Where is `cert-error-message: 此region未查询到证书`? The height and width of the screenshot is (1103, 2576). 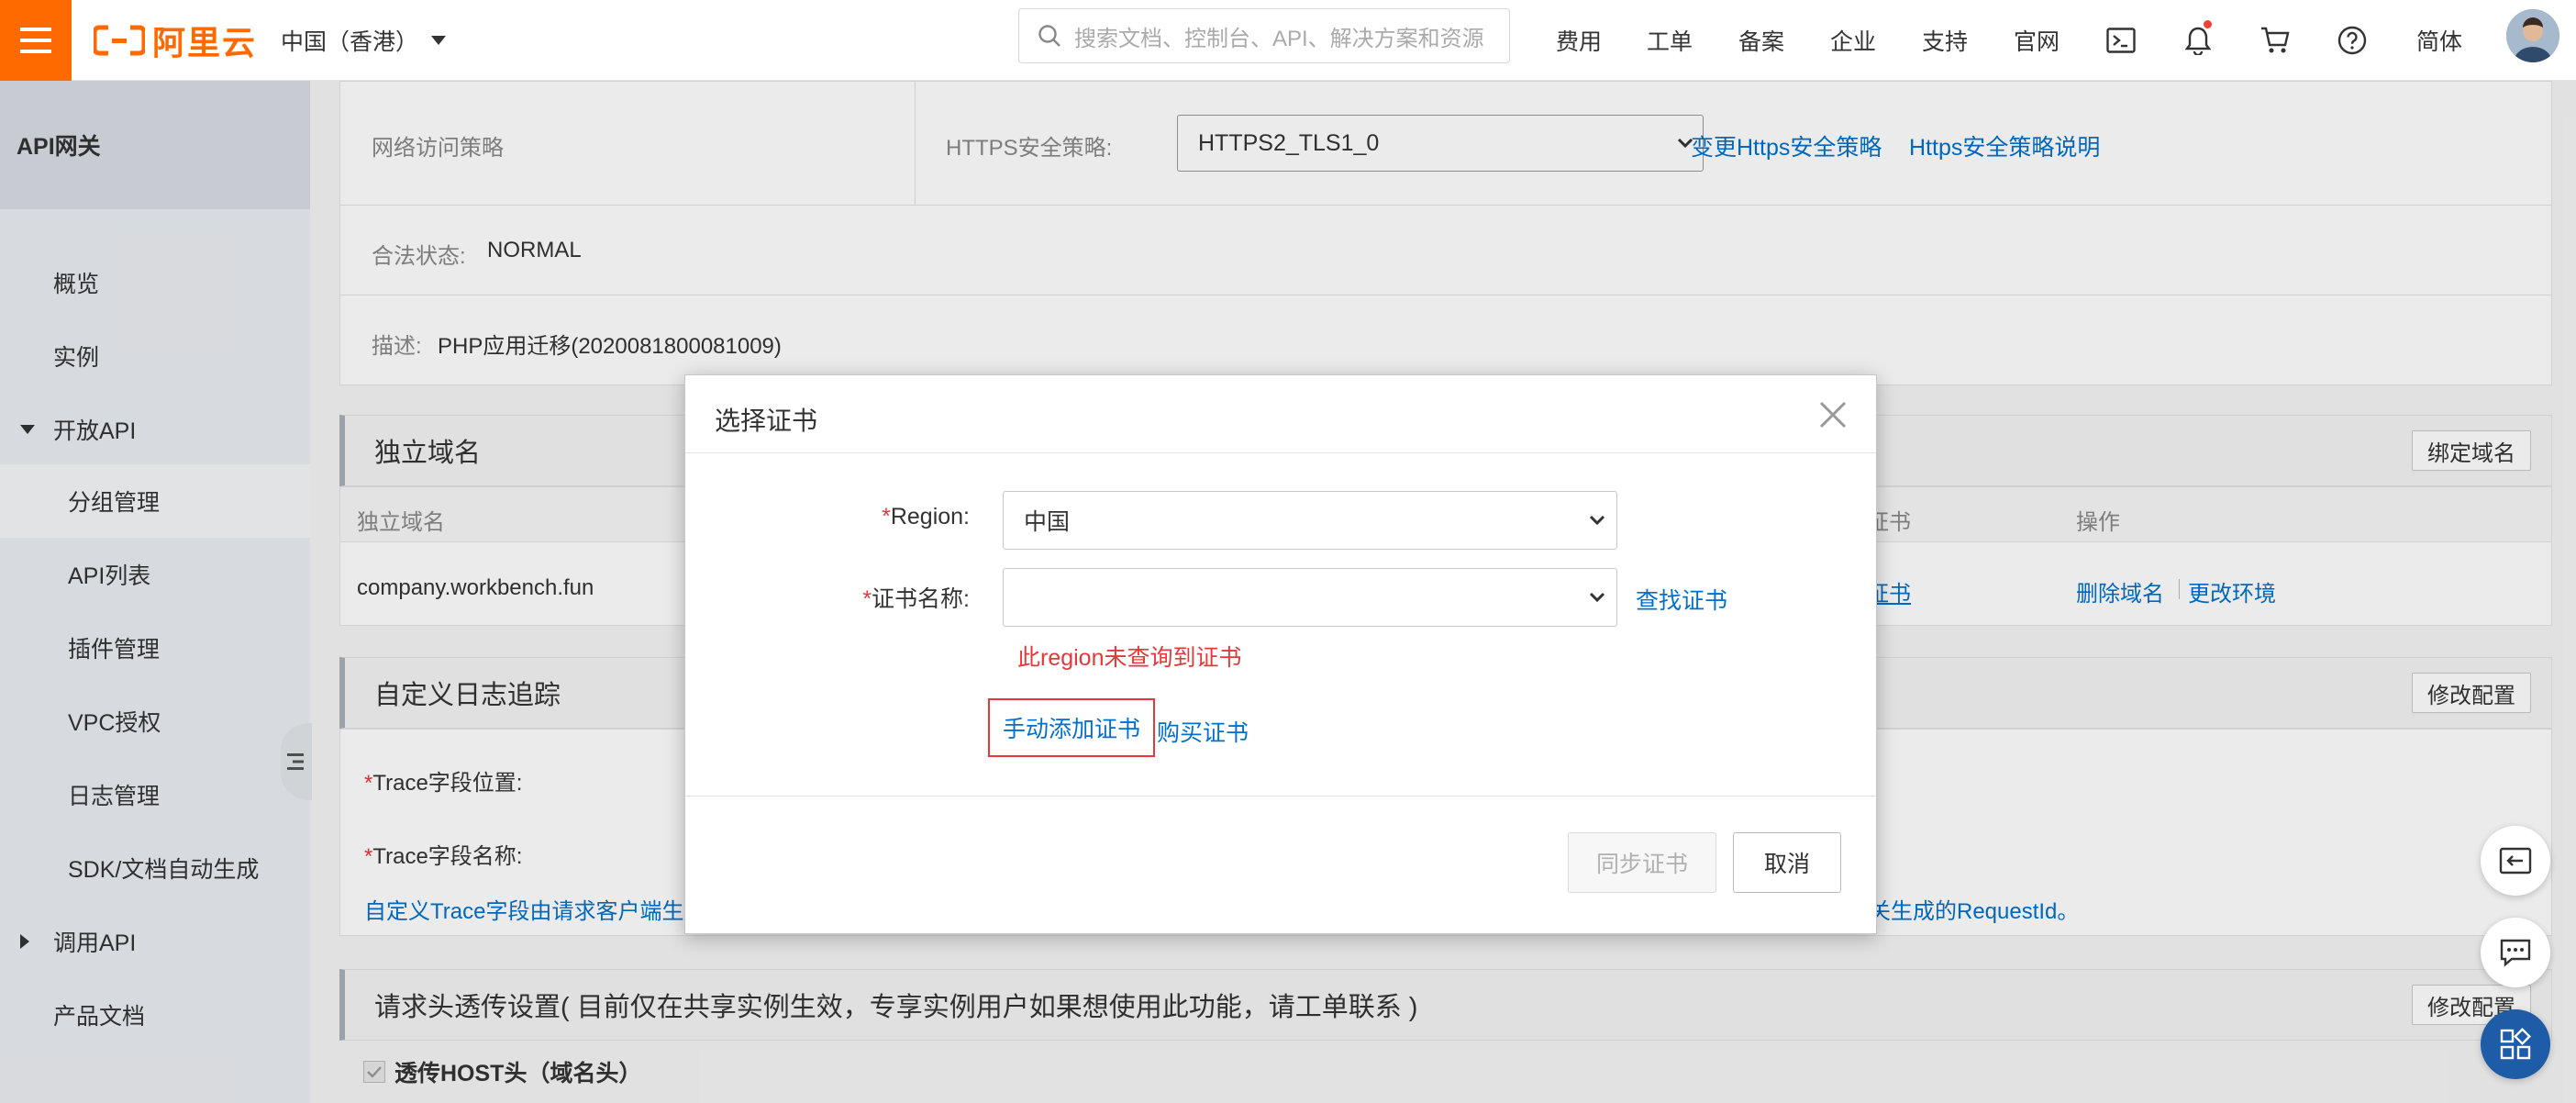 cert-error-message: 此region未查询到证书 is located at coordinates (1129, 658).